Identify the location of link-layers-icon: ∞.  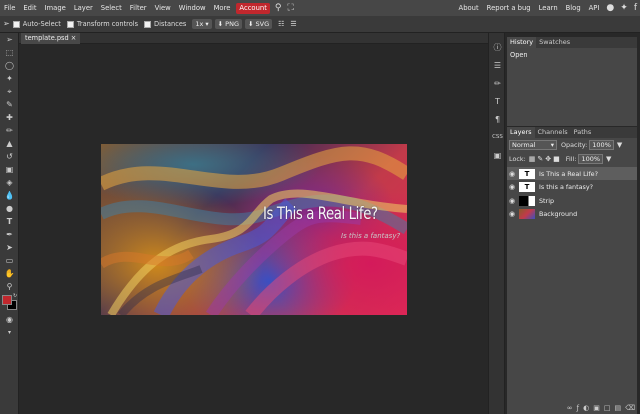
(570, 408).